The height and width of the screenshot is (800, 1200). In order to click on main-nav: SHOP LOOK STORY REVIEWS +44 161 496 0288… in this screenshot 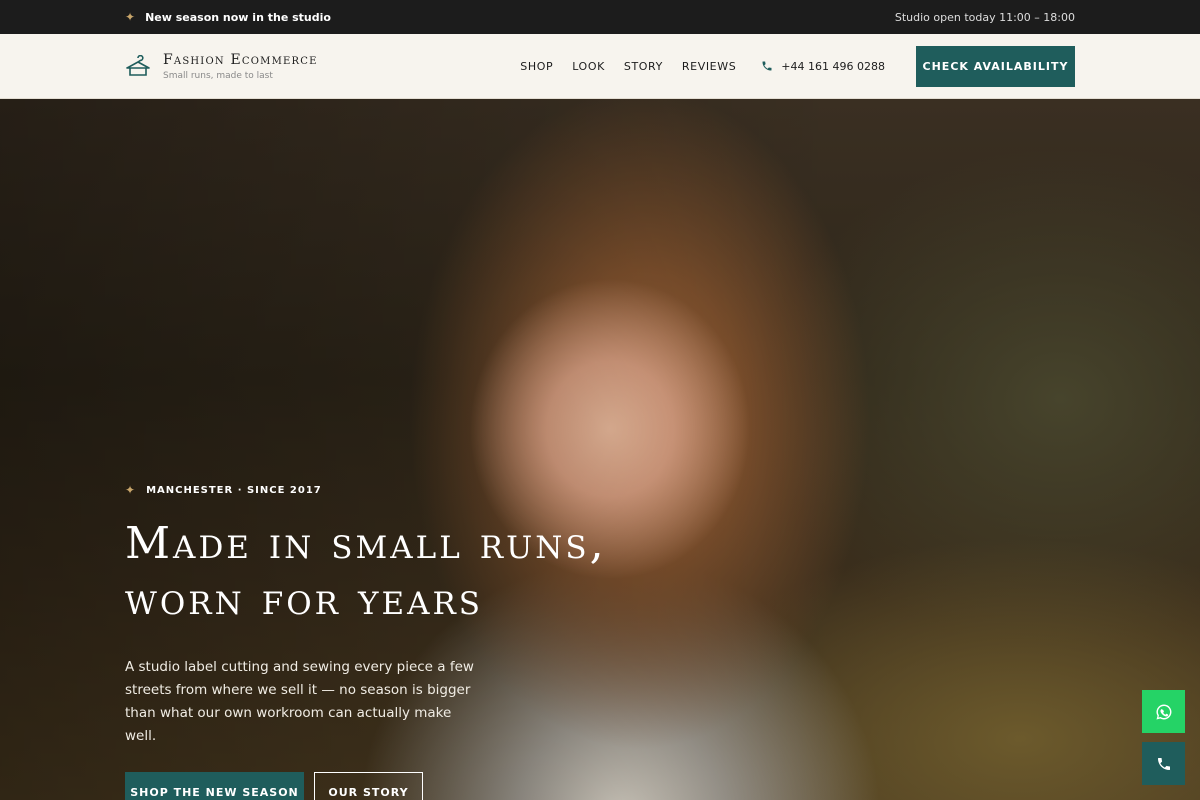, I will do `click(797, 66)`.